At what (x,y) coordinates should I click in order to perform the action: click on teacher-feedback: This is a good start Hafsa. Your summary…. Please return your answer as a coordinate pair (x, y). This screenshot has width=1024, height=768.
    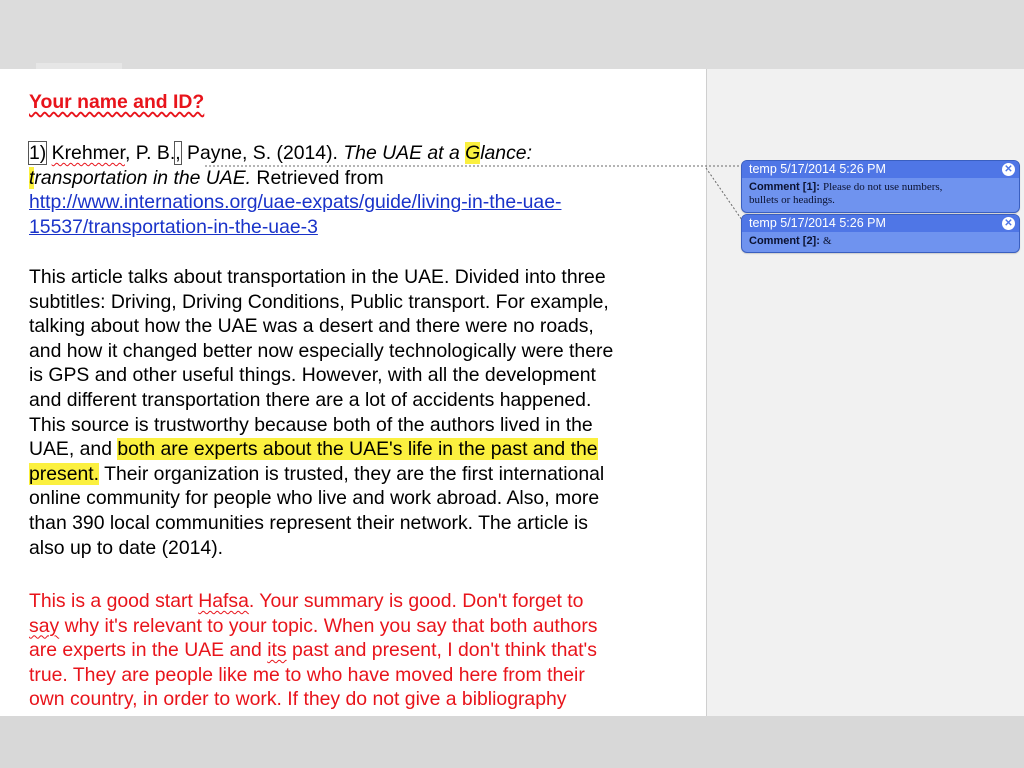
    Looking at the image, I should click on (313, 650).